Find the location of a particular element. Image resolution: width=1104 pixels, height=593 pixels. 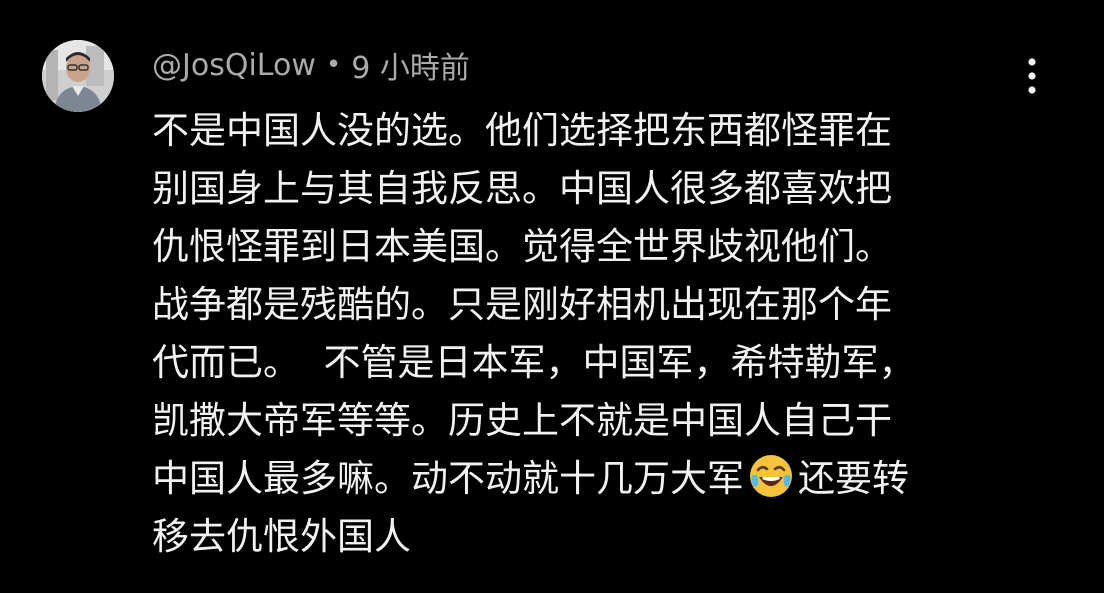

more-vert-icon is located at coordinates (1032, 76).